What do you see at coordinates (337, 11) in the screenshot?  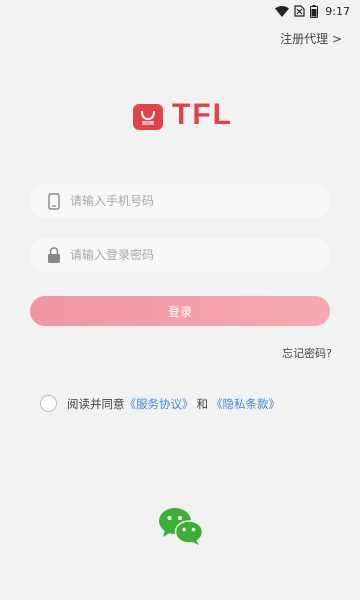 I see `status-time: 9:17` at bounding box center [337, 11].